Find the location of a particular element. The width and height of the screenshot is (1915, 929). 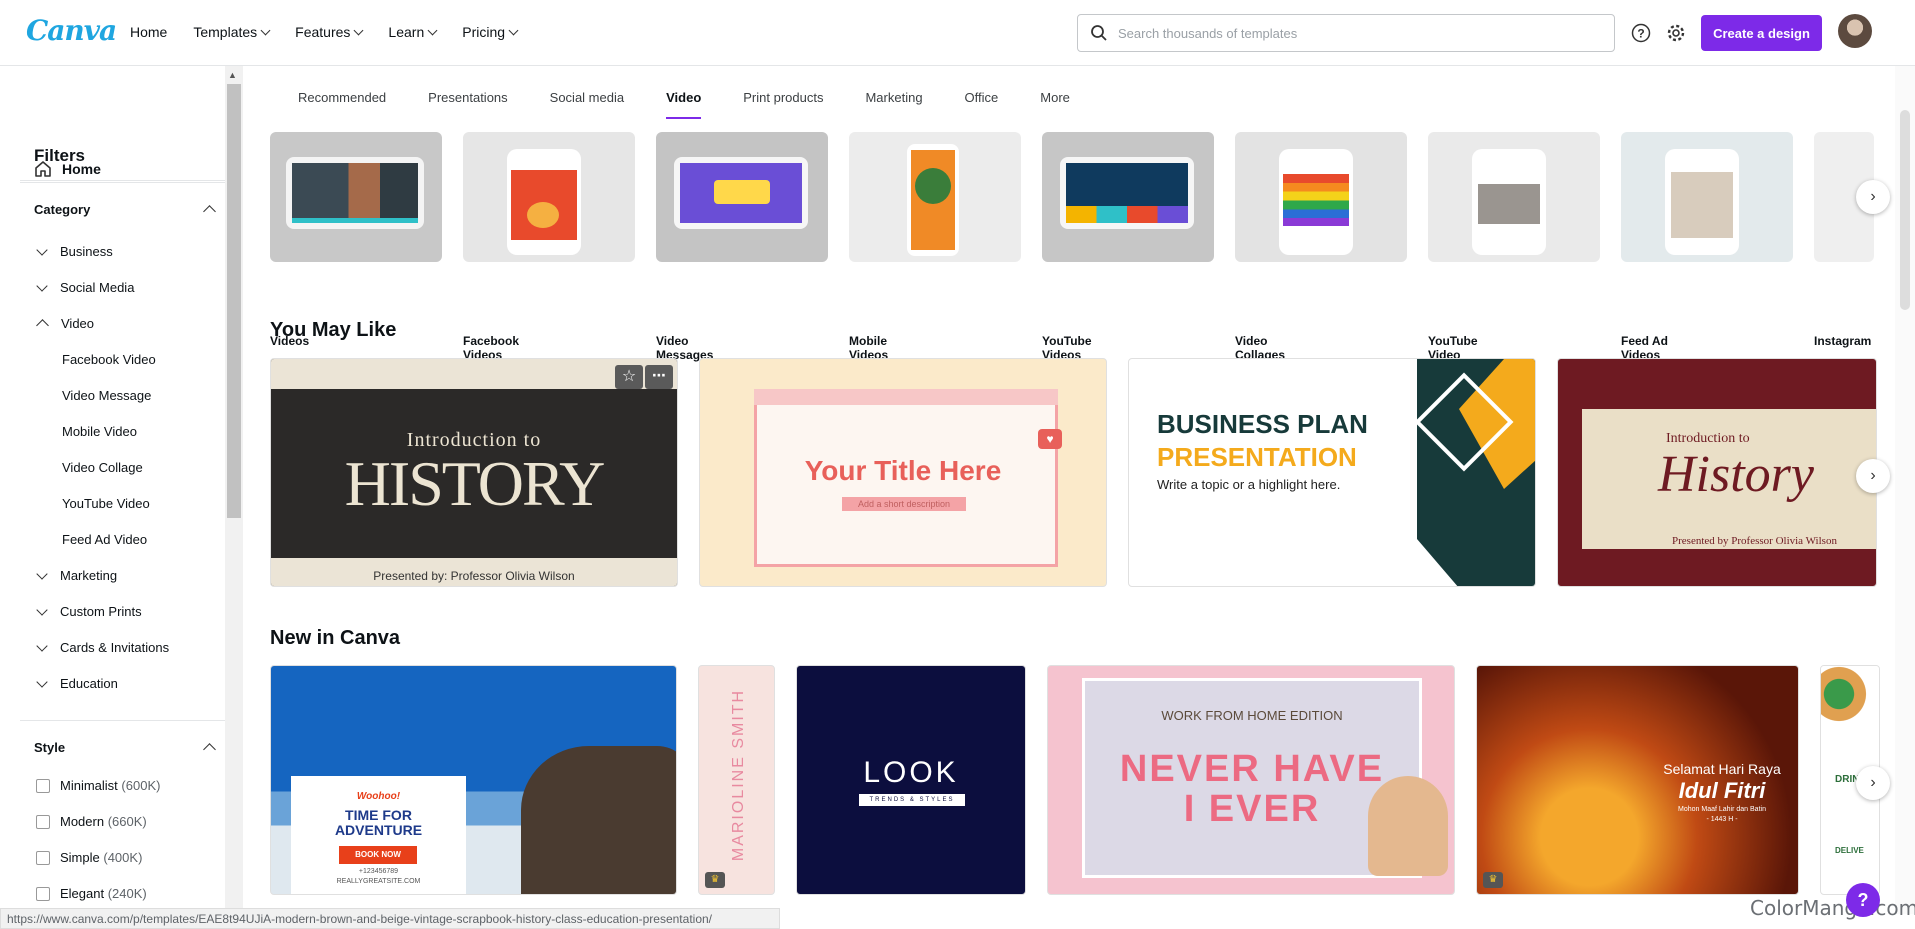

video-type-mobile-videos is located at coordinates (935, 197).